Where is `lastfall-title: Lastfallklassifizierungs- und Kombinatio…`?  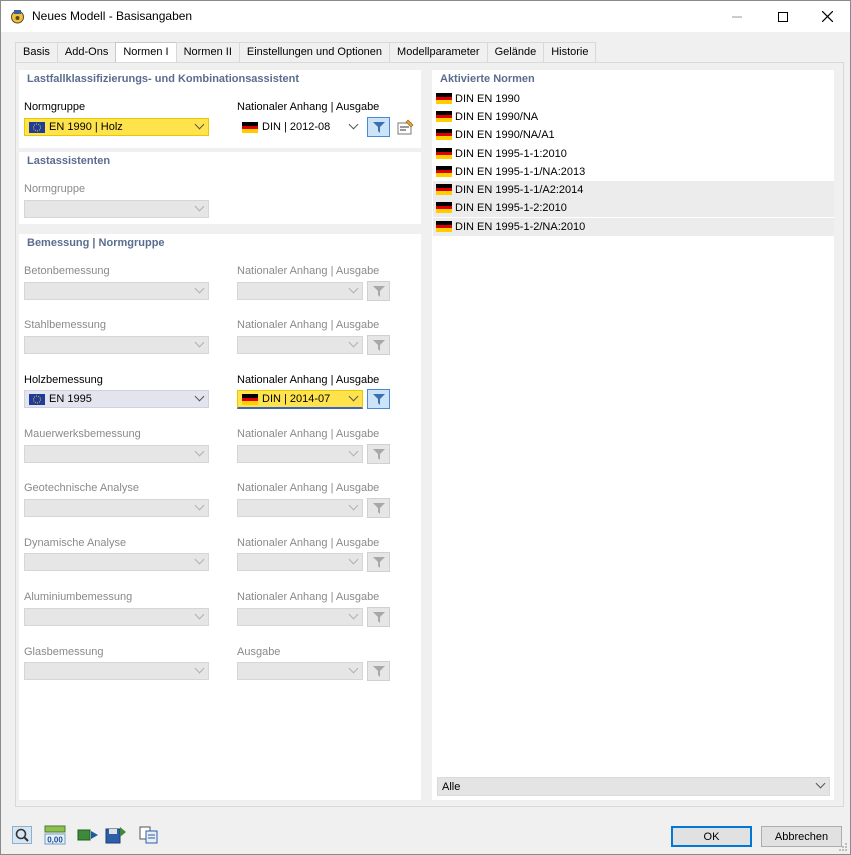 lastfall-title: Lastfallklassifizierungs- und Kombinatio… is located at coordinates (163, 79).